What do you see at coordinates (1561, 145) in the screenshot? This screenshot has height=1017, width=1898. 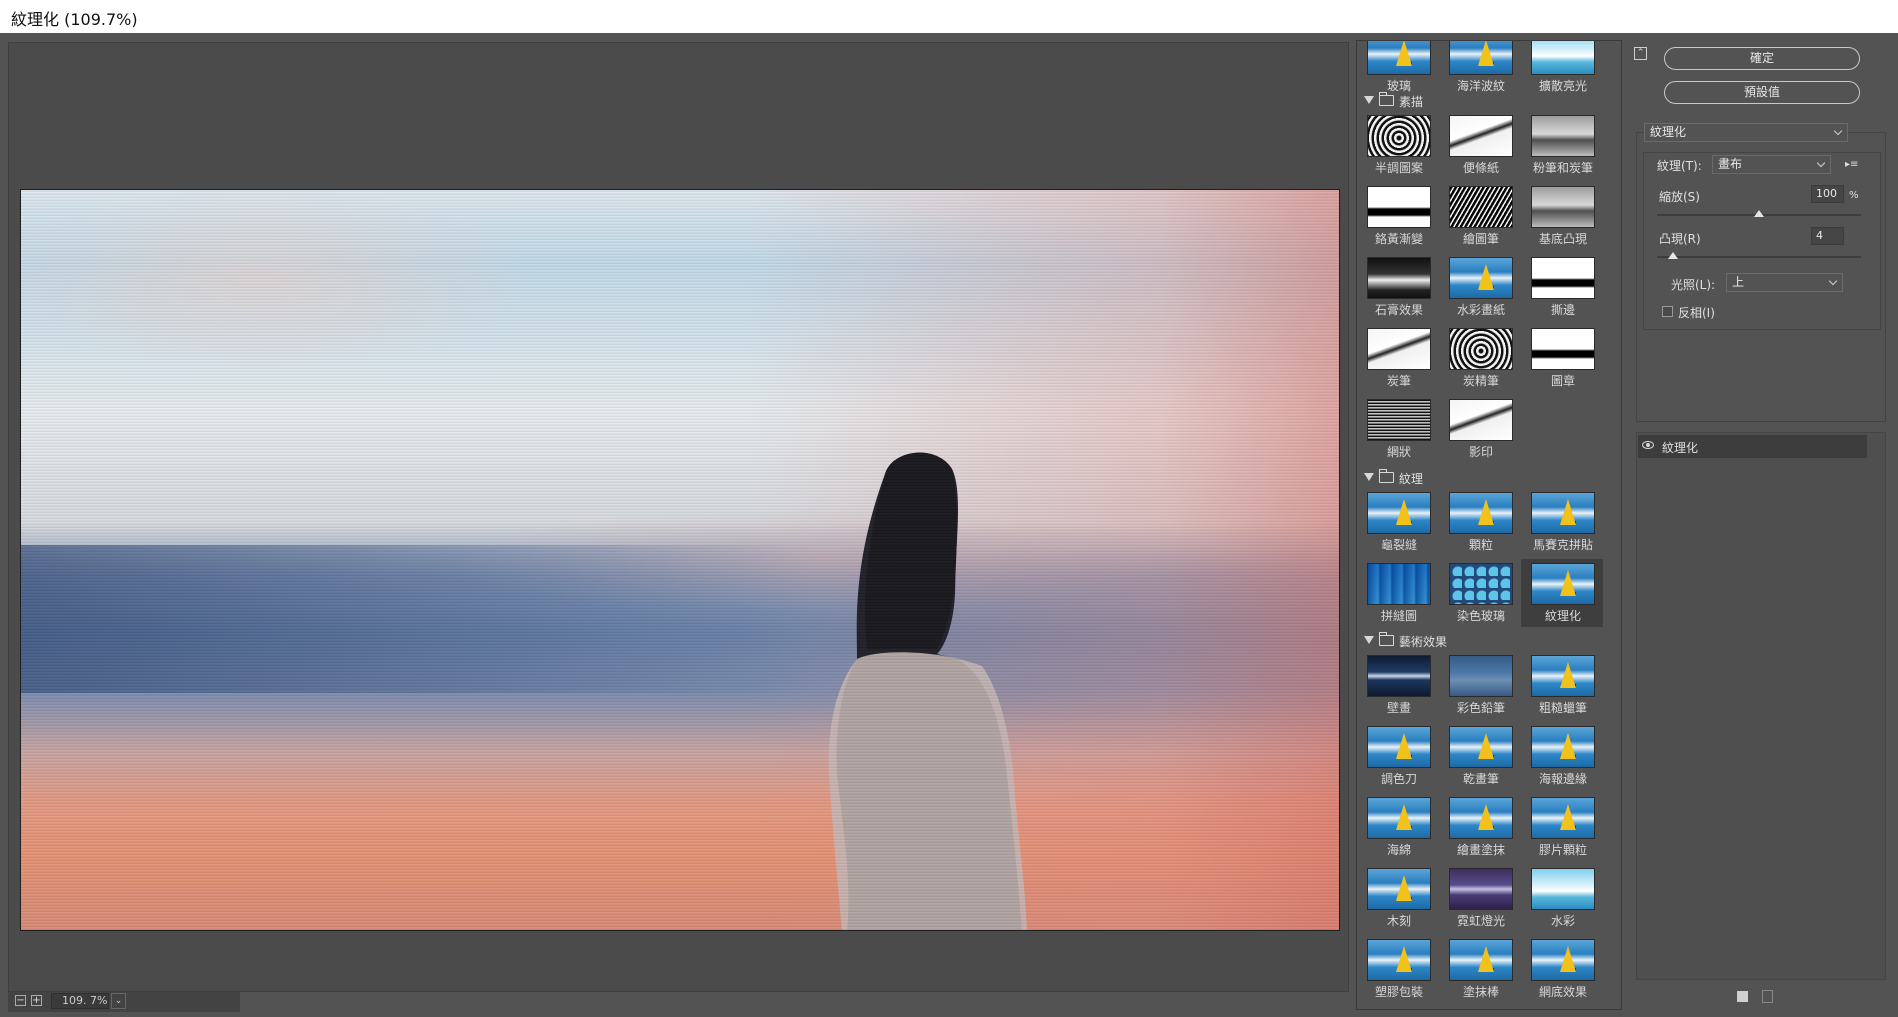 I see `filter-thumb: 粉筆和炭筆` at bounding box center [1561, 145].